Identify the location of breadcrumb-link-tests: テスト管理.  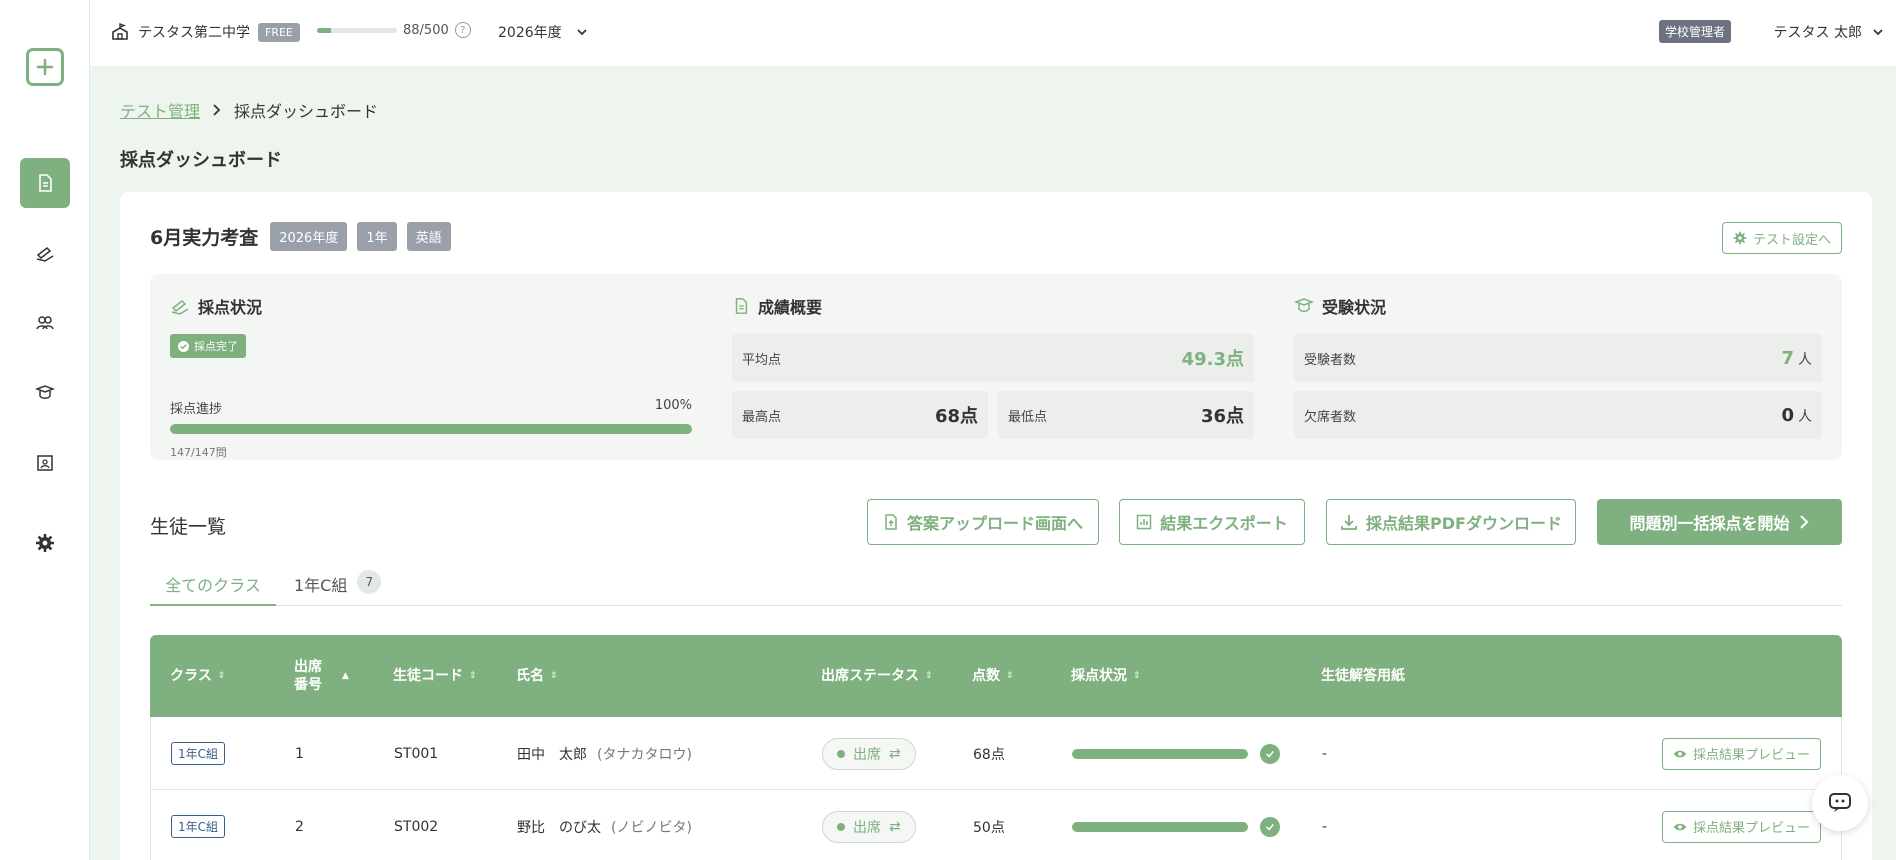
(160, 110).